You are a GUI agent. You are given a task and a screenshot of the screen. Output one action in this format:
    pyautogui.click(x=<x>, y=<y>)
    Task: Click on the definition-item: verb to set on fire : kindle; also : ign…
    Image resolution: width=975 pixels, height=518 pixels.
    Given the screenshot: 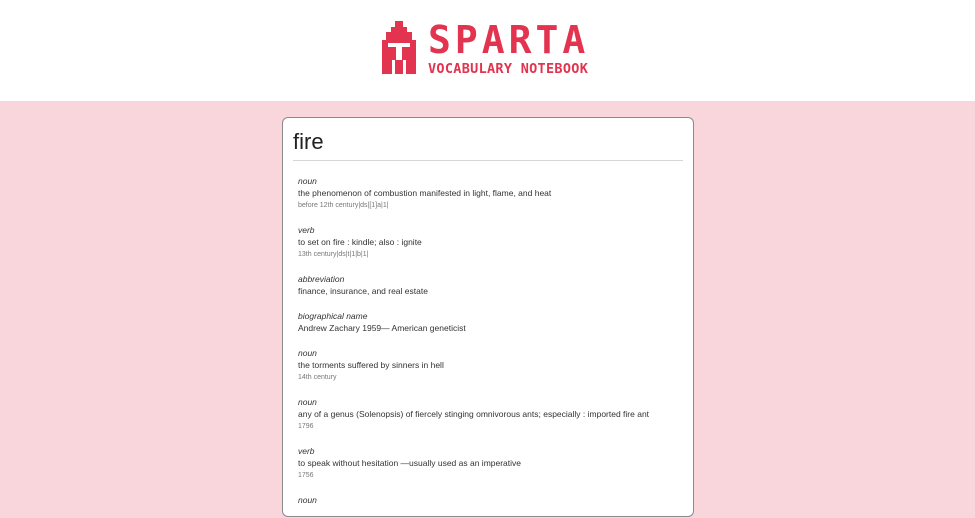 What is the action you would take?
    pyautogui.click(x=490, y=242)
    